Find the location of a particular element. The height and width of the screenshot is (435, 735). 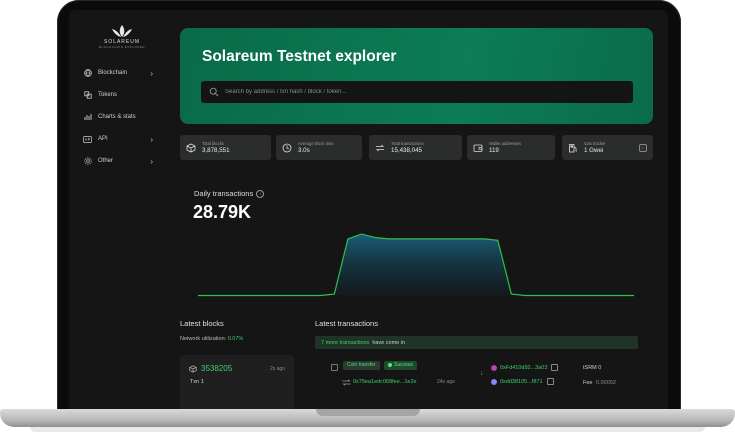

chart-icon is located at coordinates (87, 117).